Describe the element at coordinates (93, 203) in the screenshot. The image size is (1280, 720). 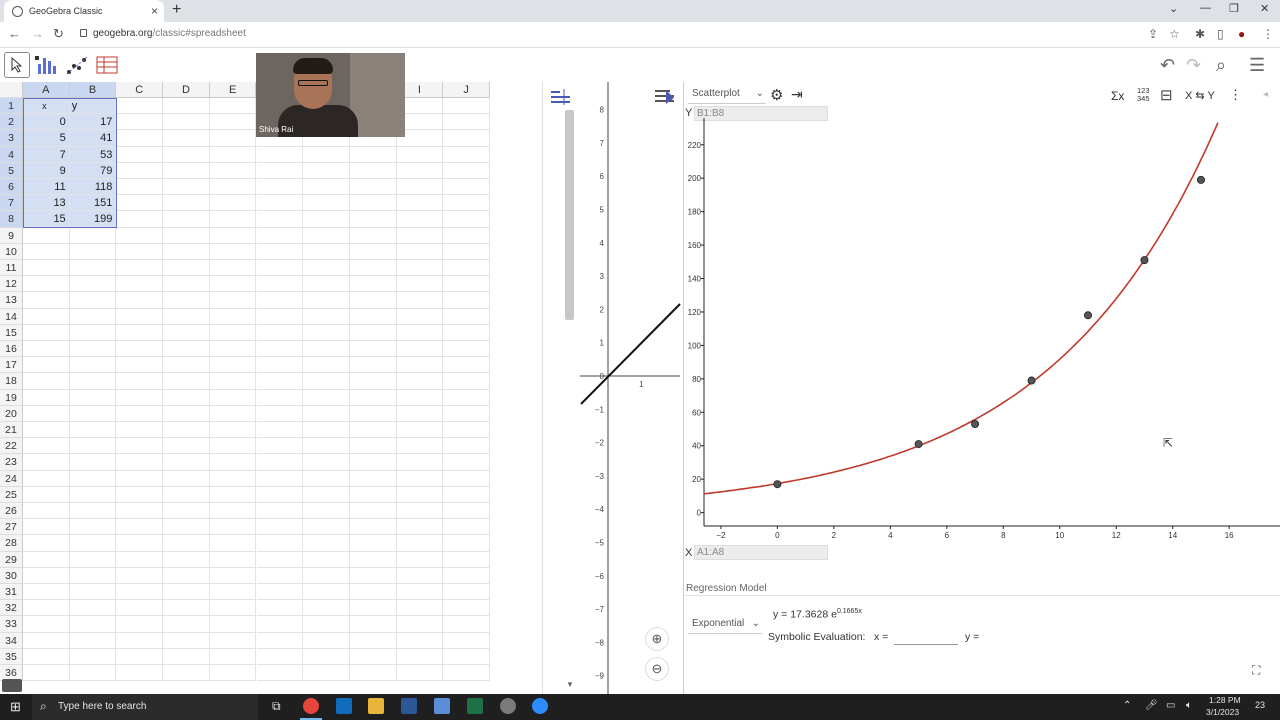
I see `spreadsheet-cell: 151` at that location.